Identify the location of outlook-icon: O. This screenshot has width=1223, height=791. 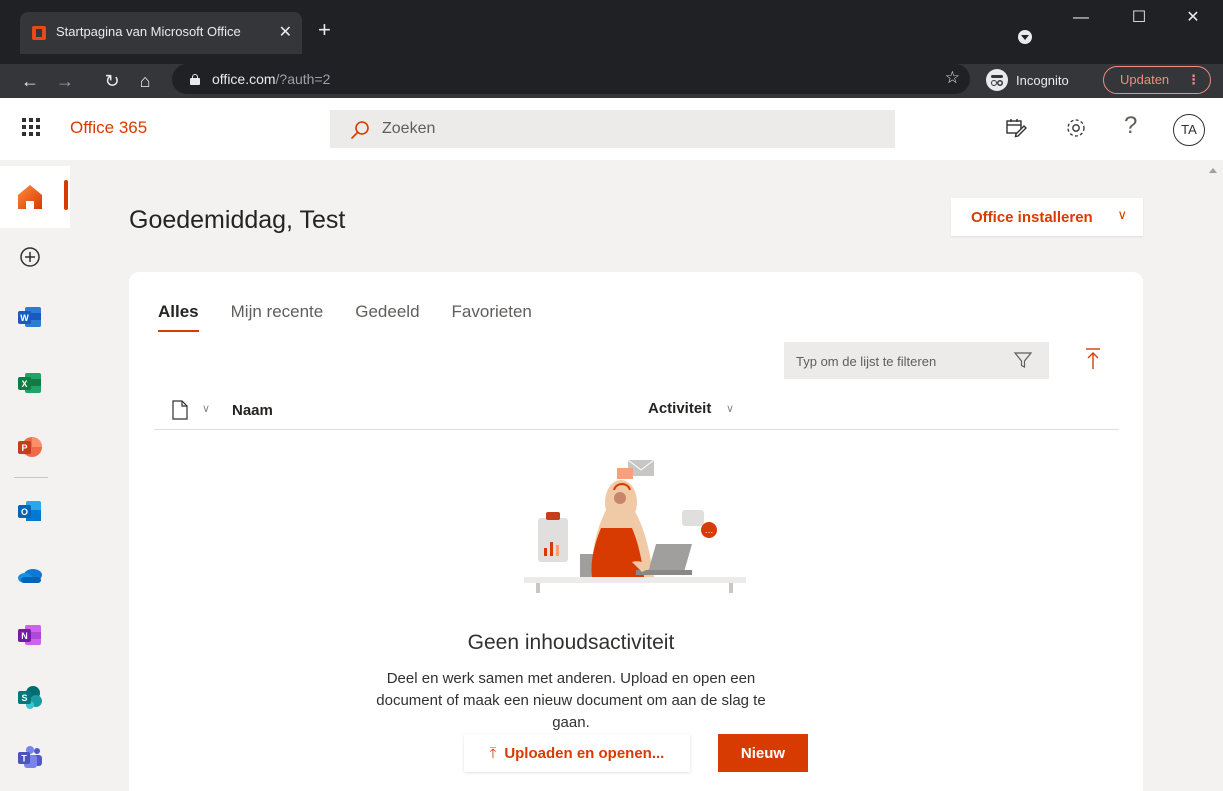
(30, 511).